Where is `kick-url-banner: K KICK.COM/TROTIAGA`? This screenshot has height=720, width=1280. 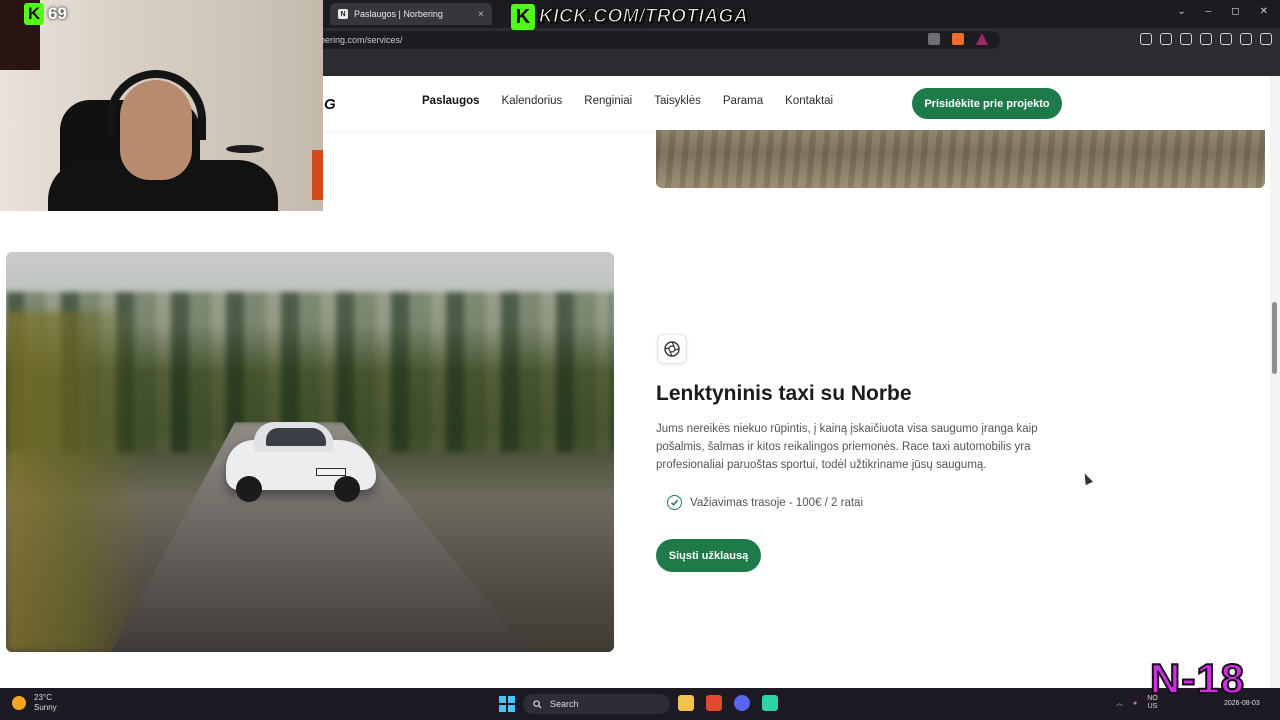 kick-url-banner: K KICK.COM/TROTIAGA is located at coordinates (629, 17).